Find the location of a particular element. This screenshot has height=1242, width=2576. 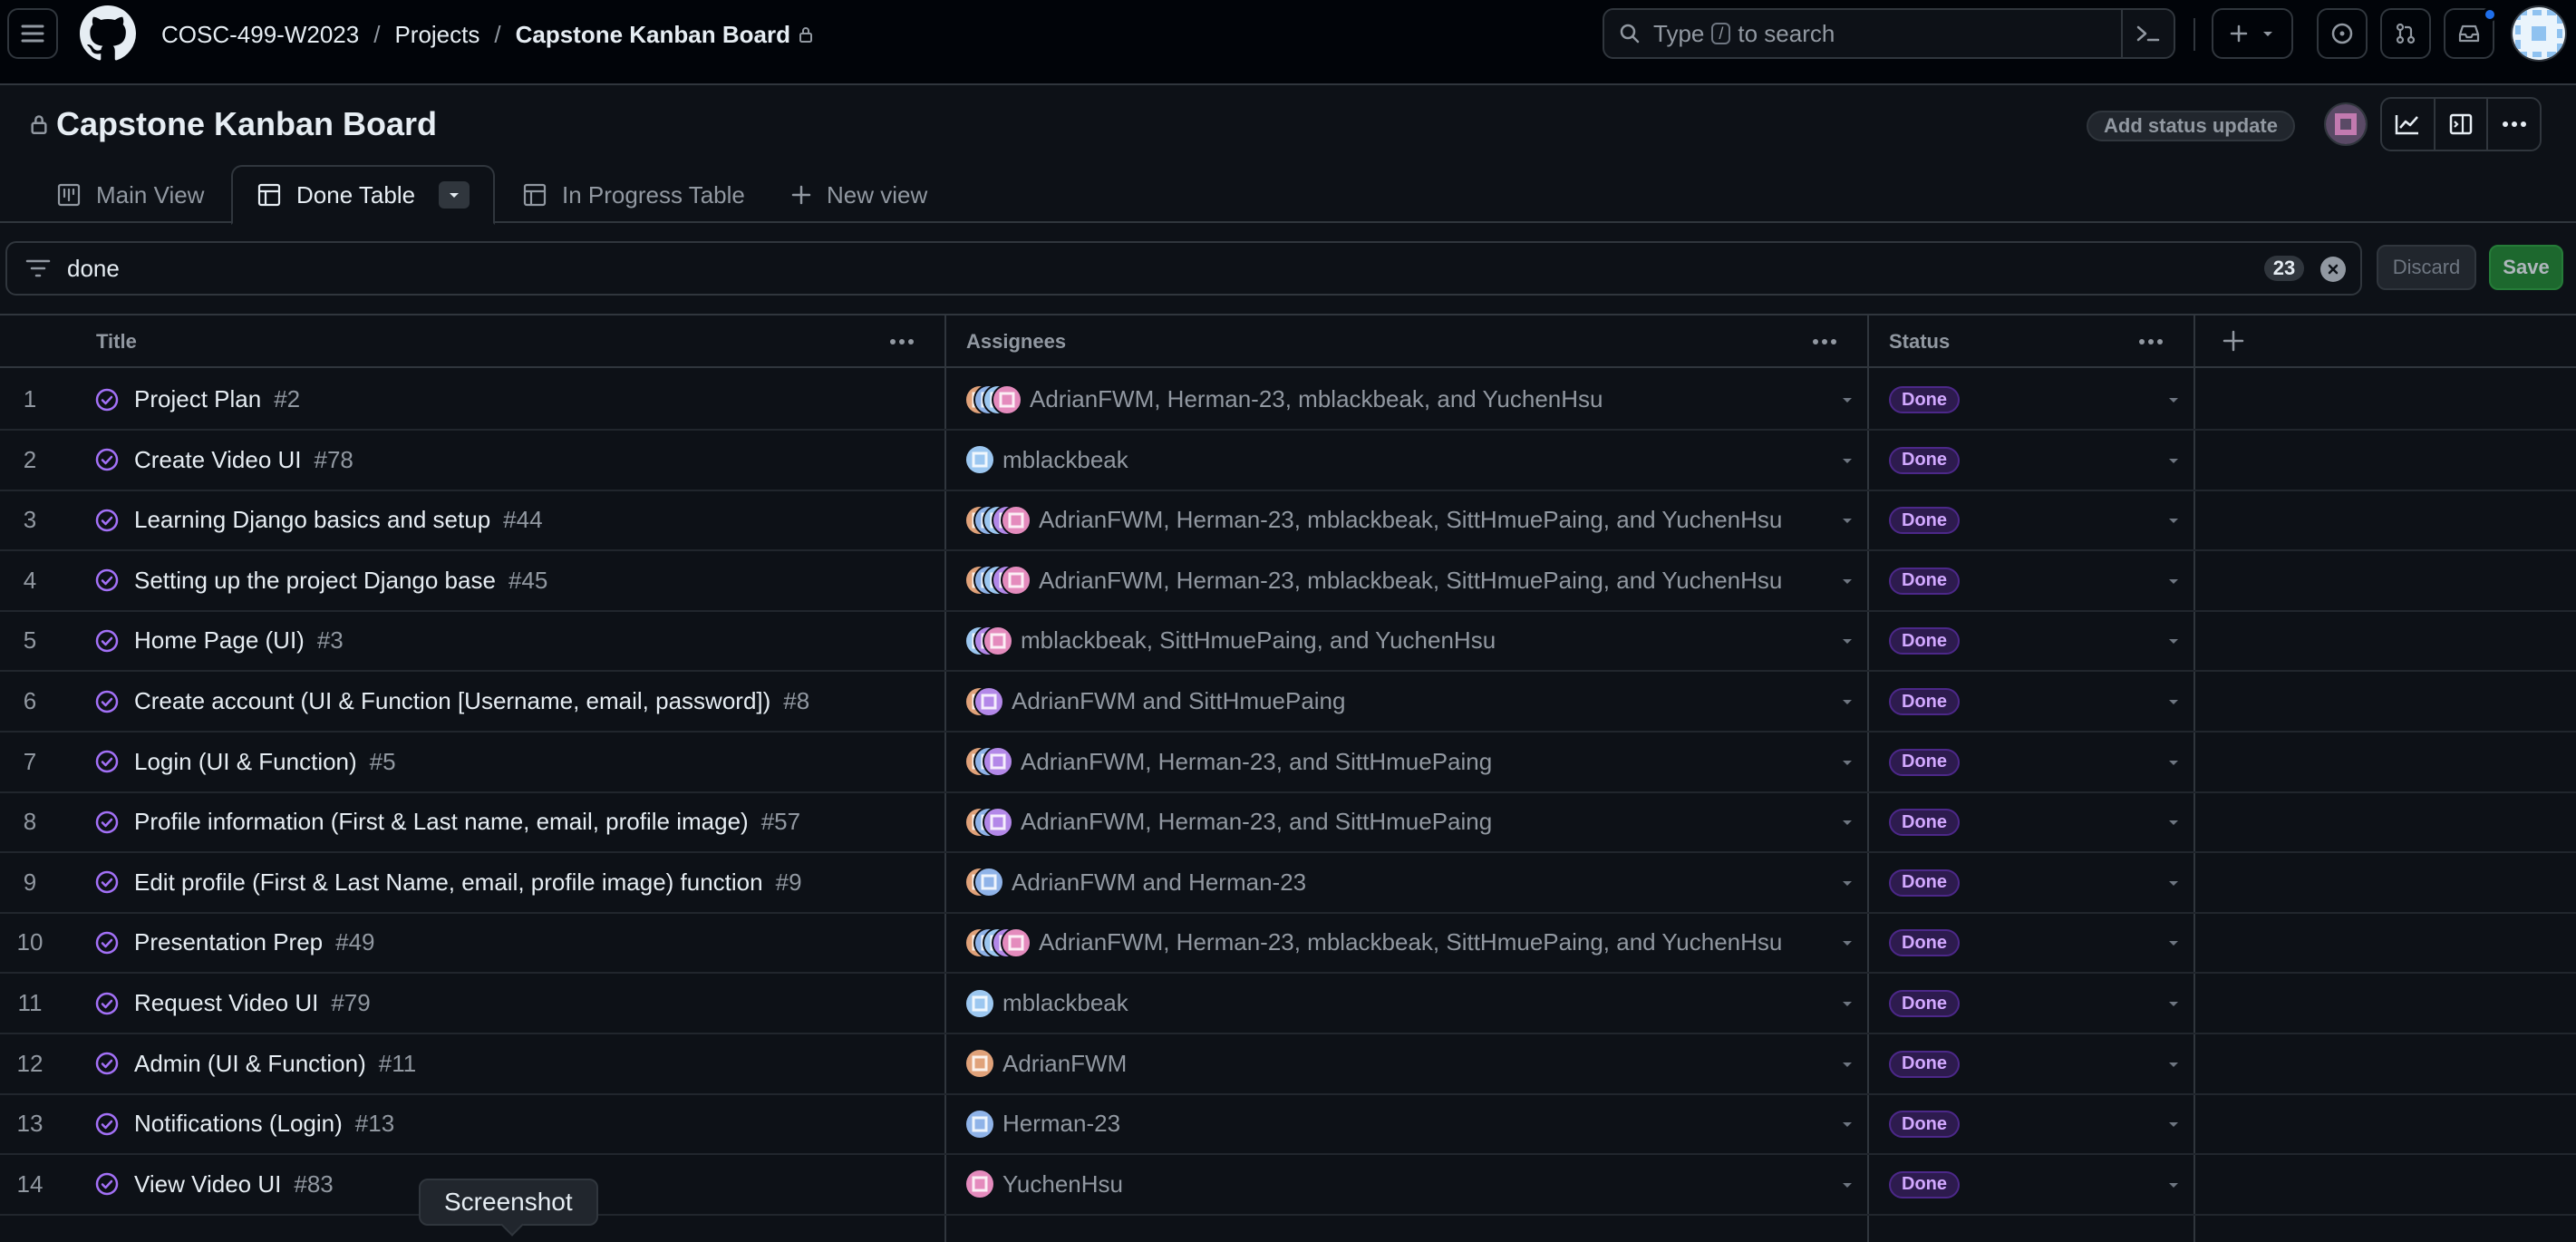

title-cell: Project Plan #2 is located at coordinates (197, 399).